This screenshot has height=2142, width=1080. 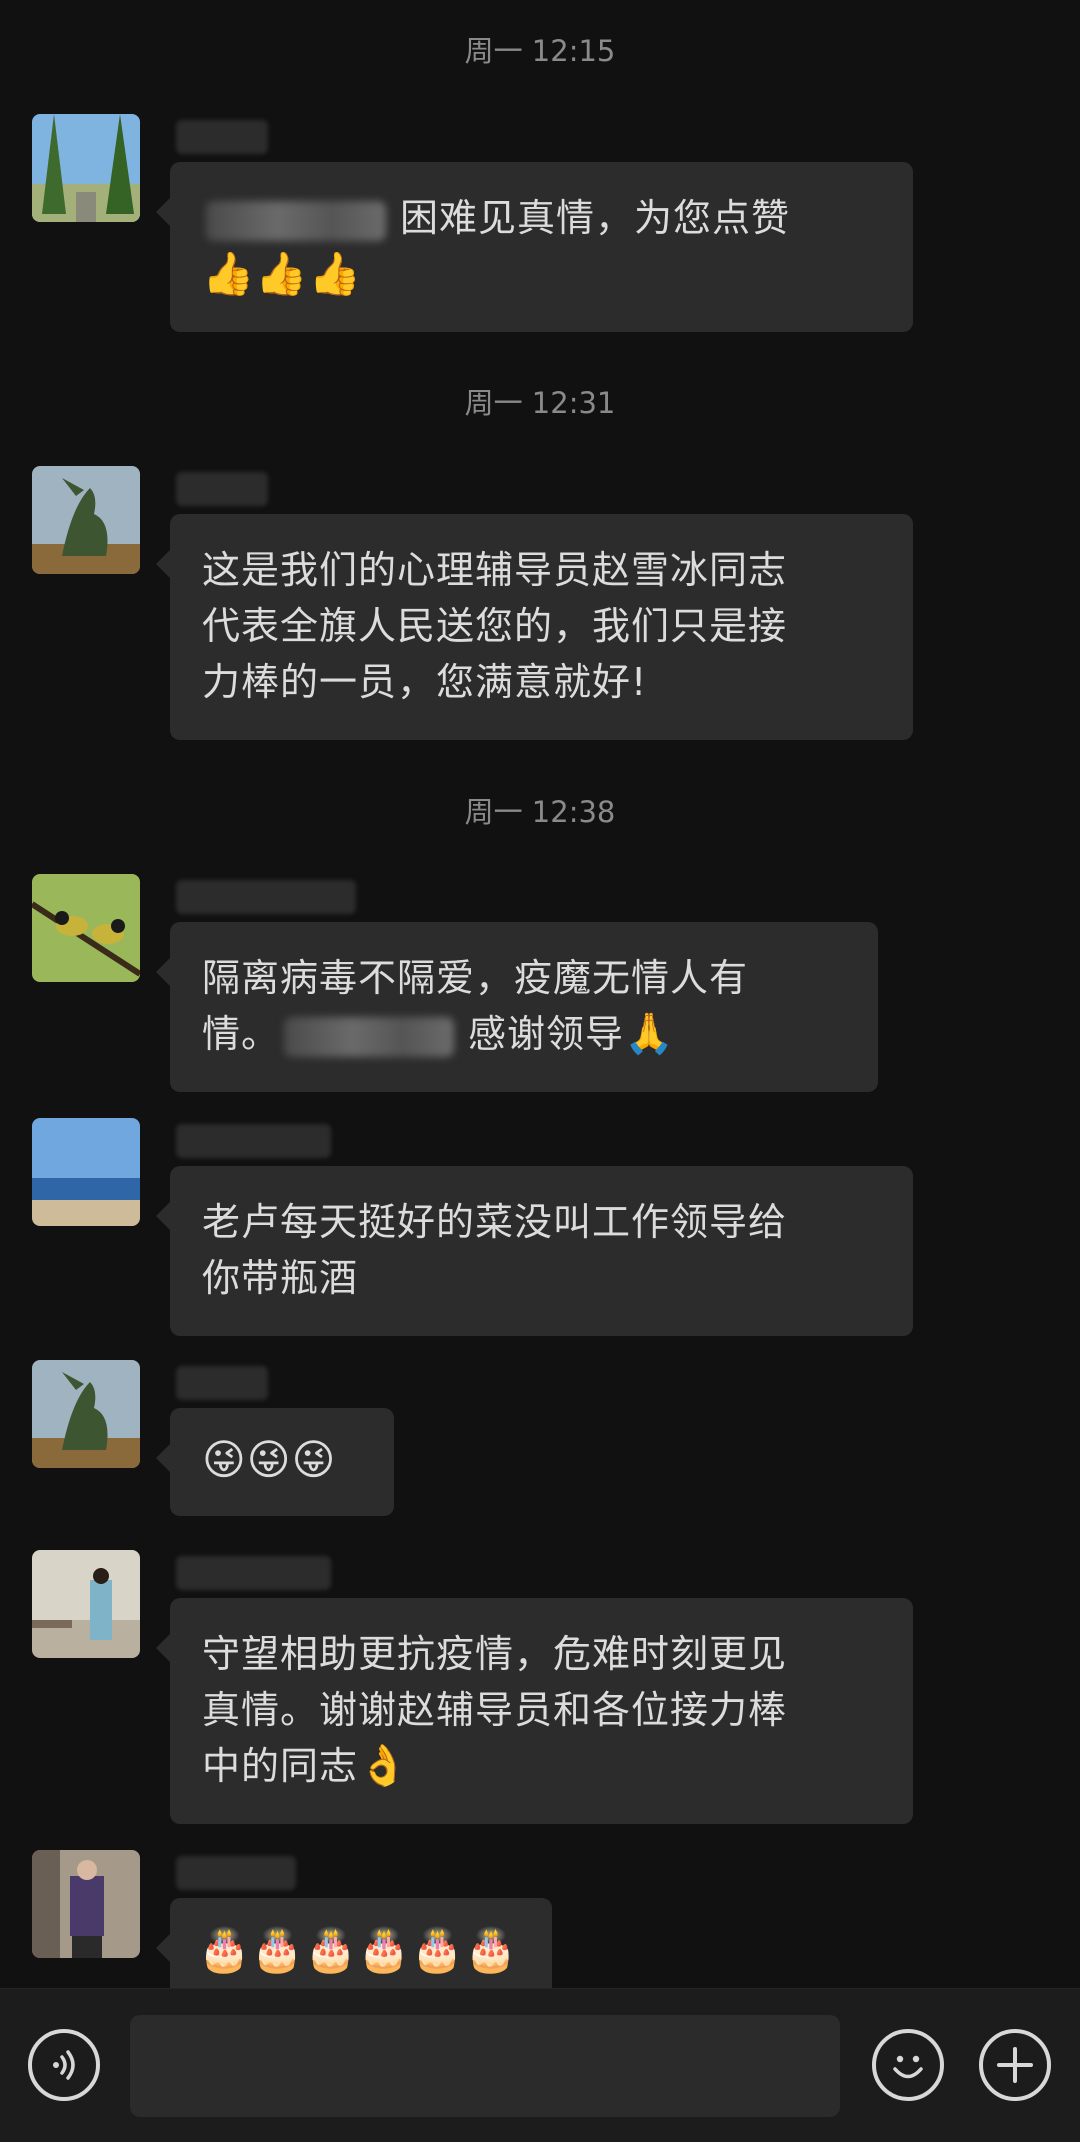 I want to click on emoji-button, so click(x=908, y=2065).